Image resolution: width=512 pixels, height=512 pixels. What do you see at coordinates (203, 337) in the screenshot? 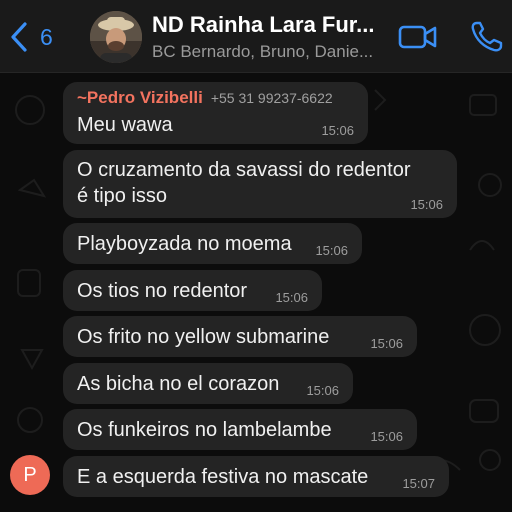
I see `message-text: Os frito no yellow submarine` at bounding box center [203, 337].